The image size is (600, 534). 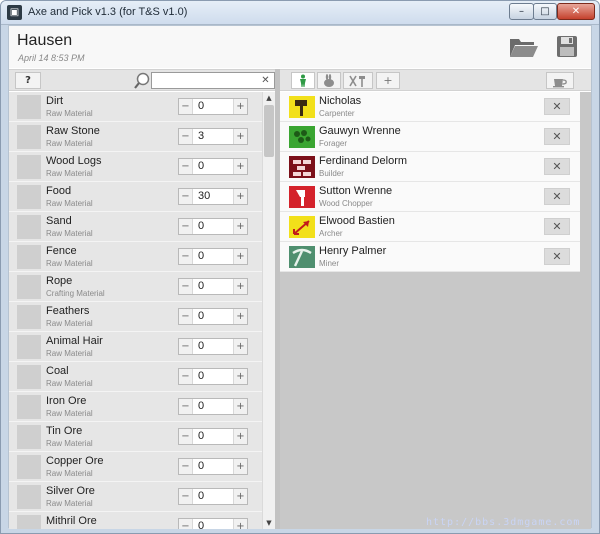 What do you see at coordinates (567, 46) in the screenshot?
I see `save-icon` at bounding box center [567, 46].